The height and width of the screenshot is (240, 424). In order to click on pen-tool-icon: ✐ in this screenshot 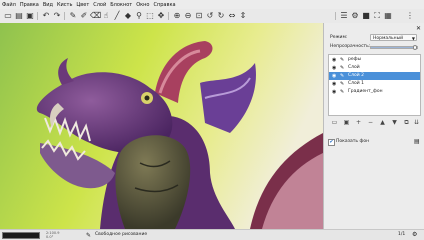, I will do `click(84, 16)`.